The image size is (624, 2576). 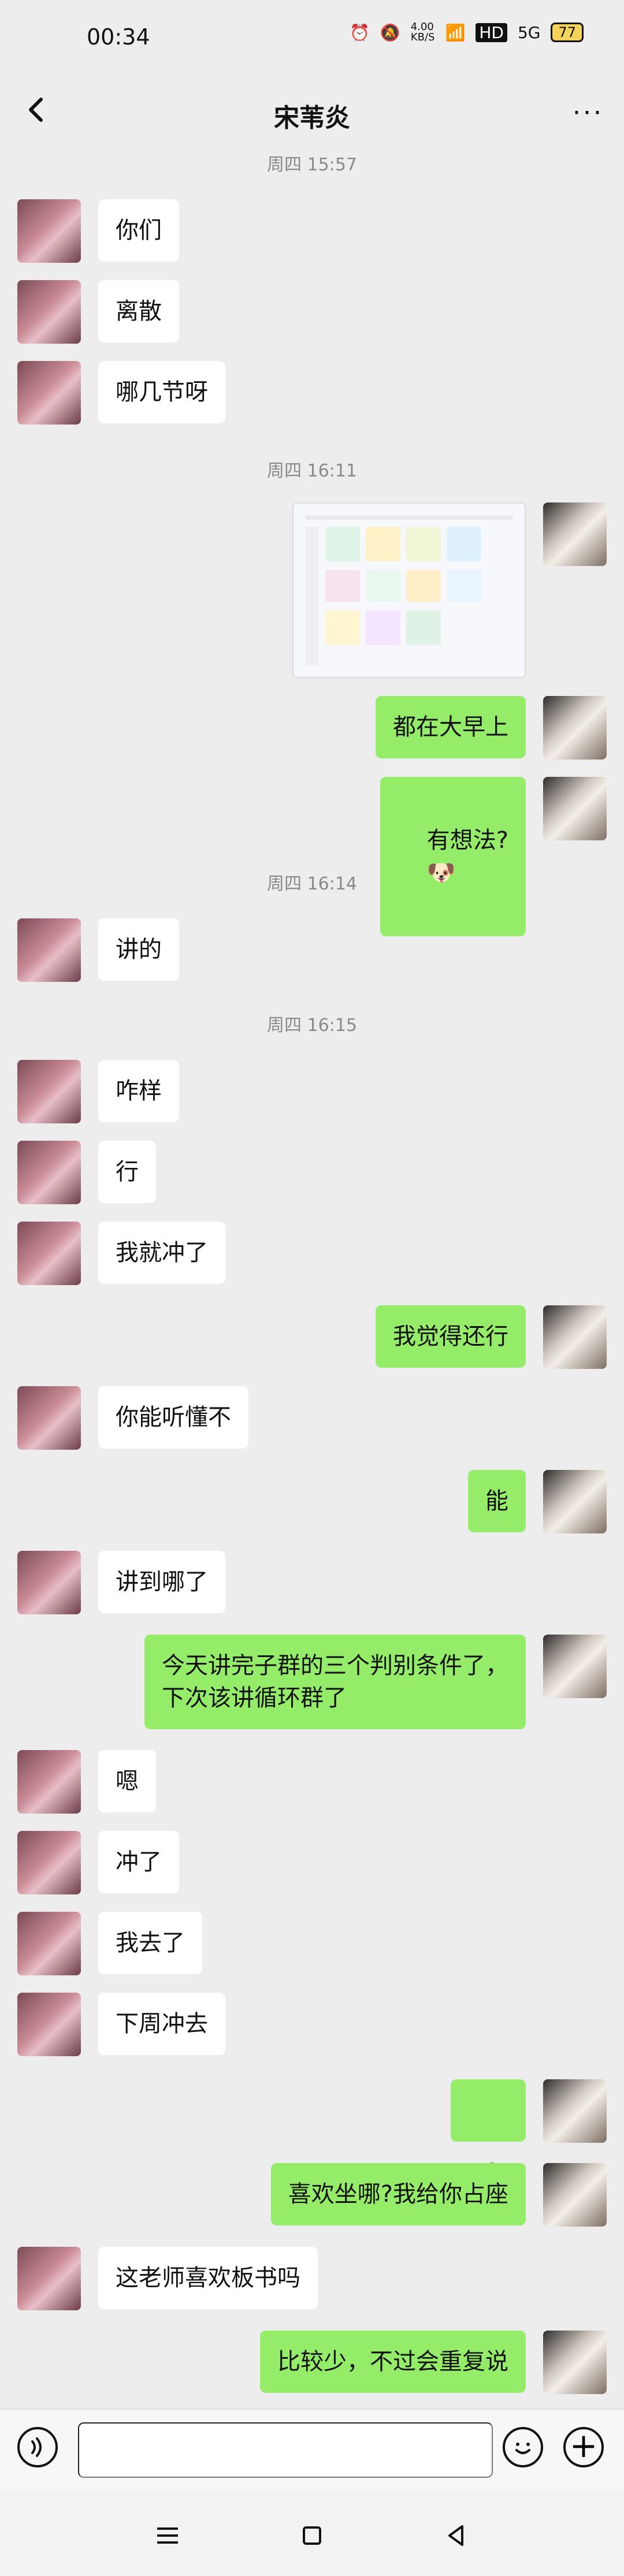 I want to click on message-bubble: 你们, so click(x=138, y=231).